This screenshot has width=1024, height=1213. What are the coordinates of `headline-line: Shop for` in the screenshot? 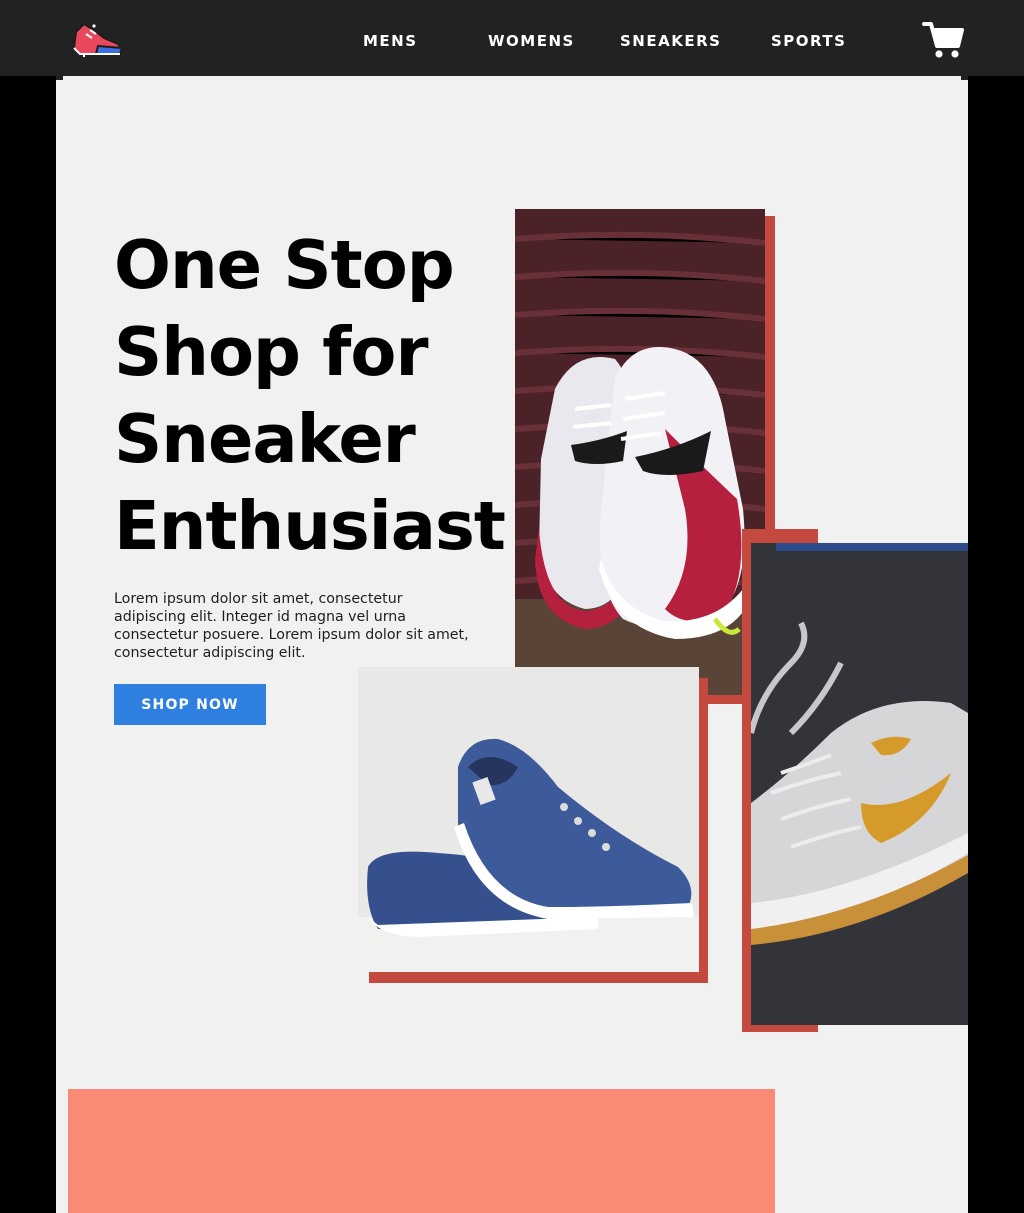 It's located at (271, 352).